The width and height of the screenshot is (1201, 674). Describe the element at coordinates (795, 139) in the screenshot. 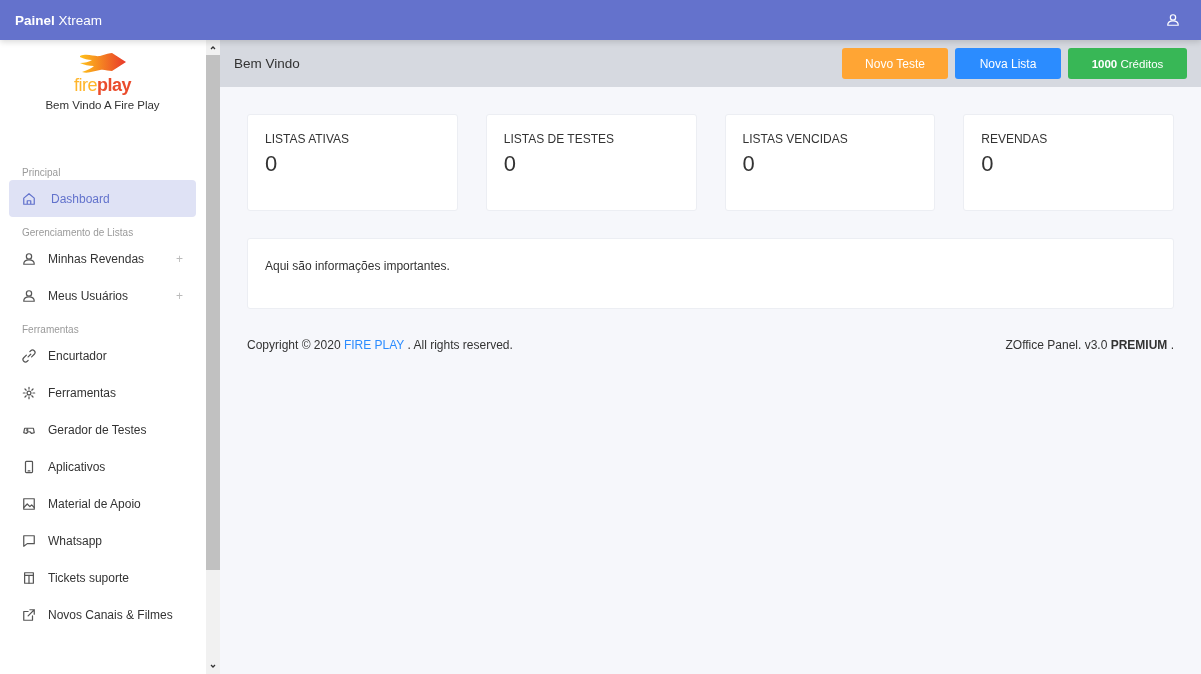

I see `stat-label: LISTAS VENCIDAS` at that location.